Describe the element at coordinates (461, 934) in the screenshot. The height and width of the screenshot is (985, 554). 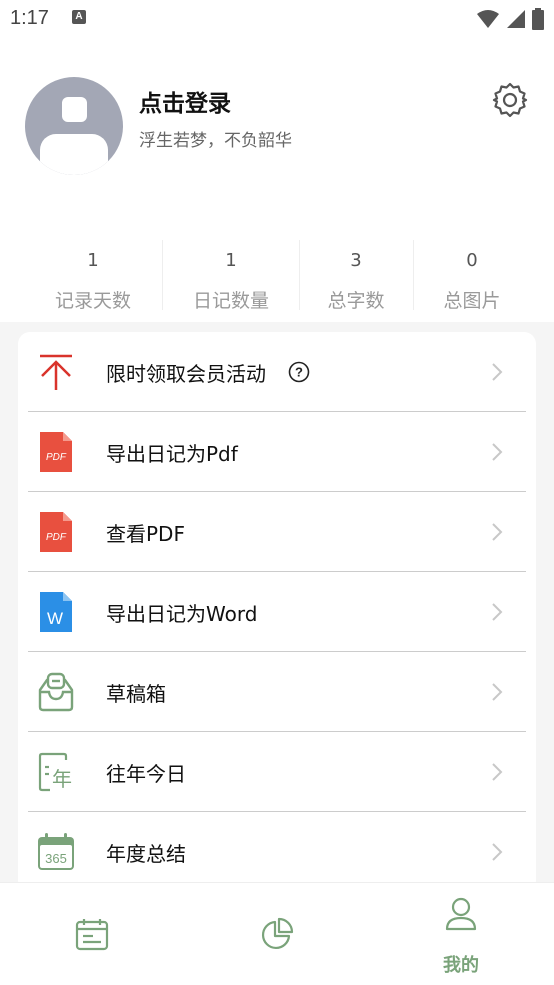
I see `nav-tab-mine: 我的` at that location.